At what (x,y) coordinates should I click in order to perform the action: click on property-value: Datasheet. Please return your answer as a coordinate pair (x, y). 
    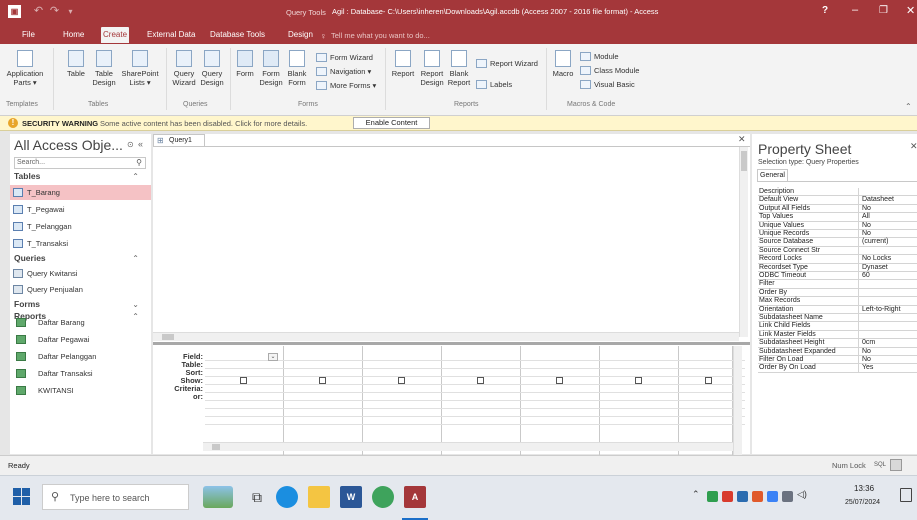
    Looking at the image, I should click on (878, 200).